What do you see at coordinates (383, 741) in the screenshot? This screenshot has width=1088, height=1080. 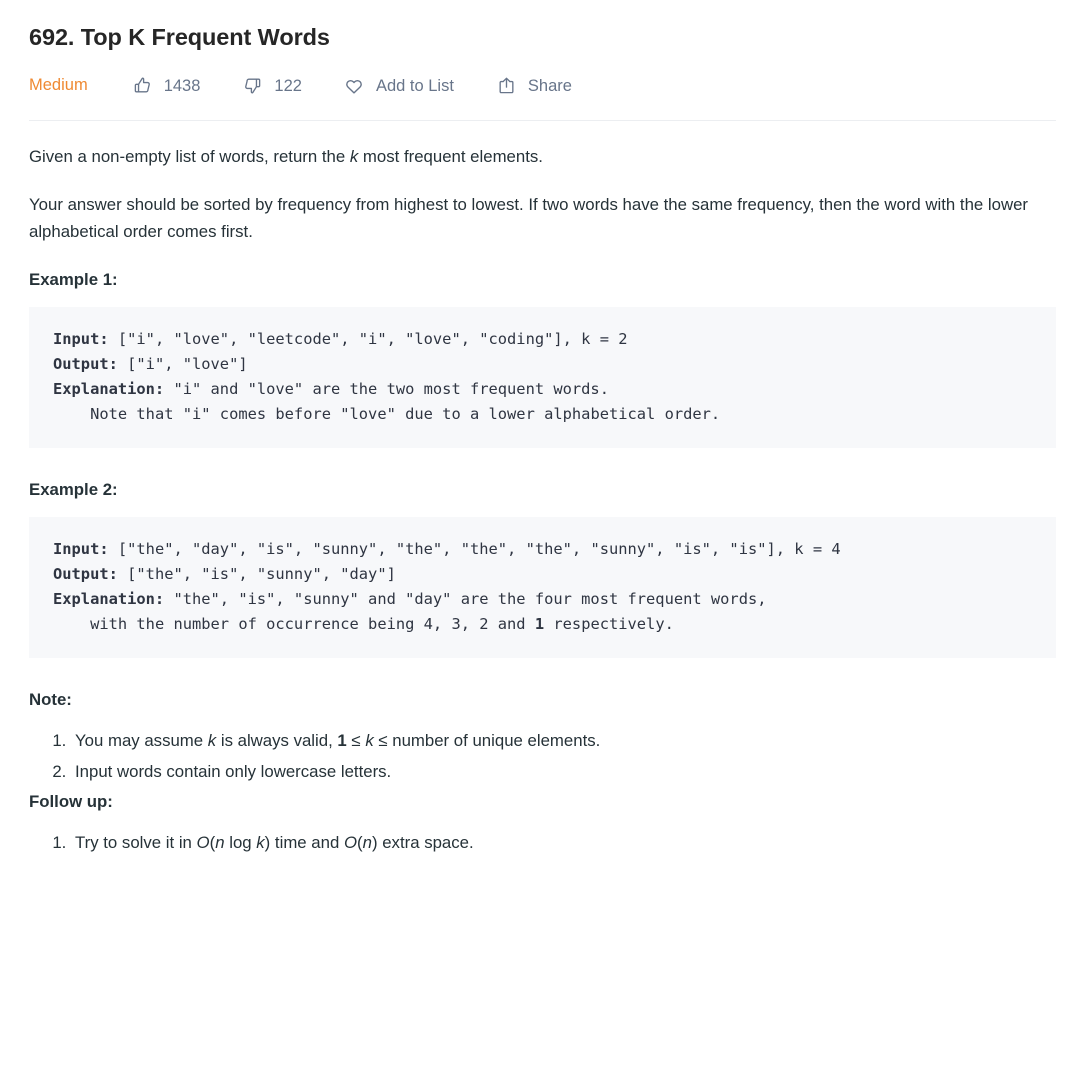 I see `note-item1-le-2: ≤` at bounding box center [383, 741].